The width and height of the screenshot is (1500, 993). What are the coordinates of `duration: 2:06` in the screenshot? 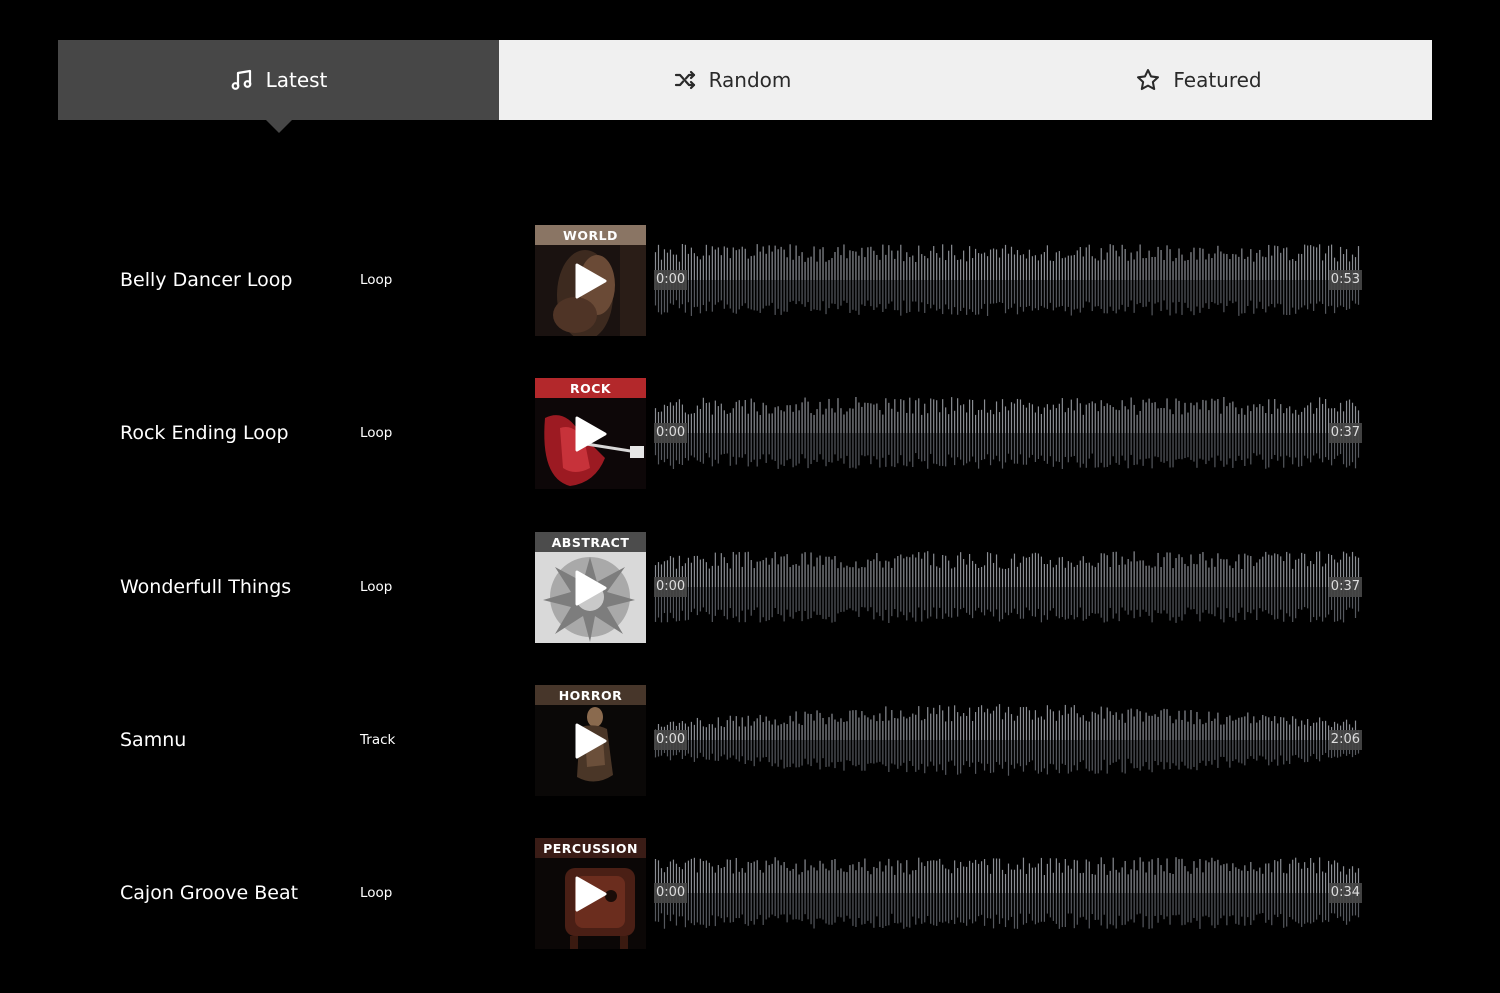 It's located at (1345, 740).